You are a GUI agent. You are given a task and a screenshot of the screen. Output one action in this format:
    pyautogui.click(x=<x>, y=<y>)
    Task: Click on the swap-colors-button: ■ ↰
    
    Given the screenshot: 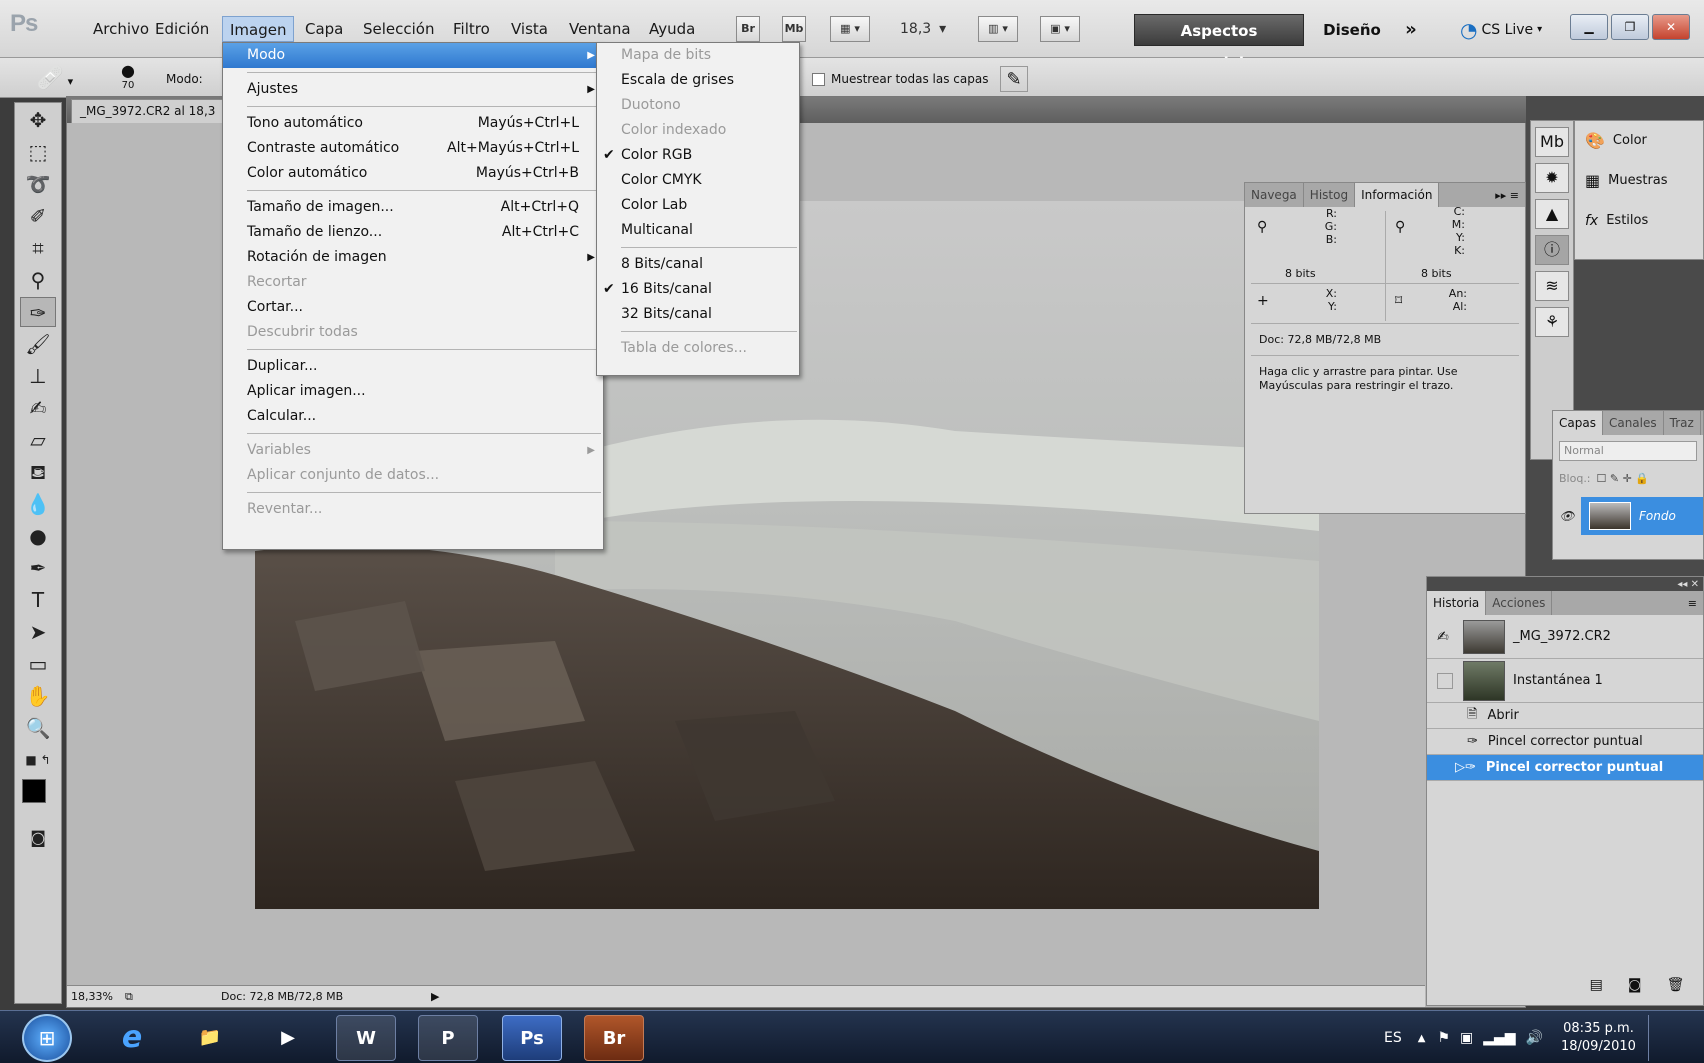 What is the action you would take?
    pyautogui.click(x=38, y=760)
    